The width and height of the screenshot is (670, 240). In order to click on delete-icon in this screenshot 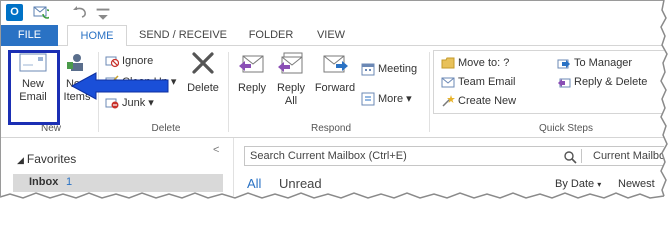, I will do `click(203, 63)`.